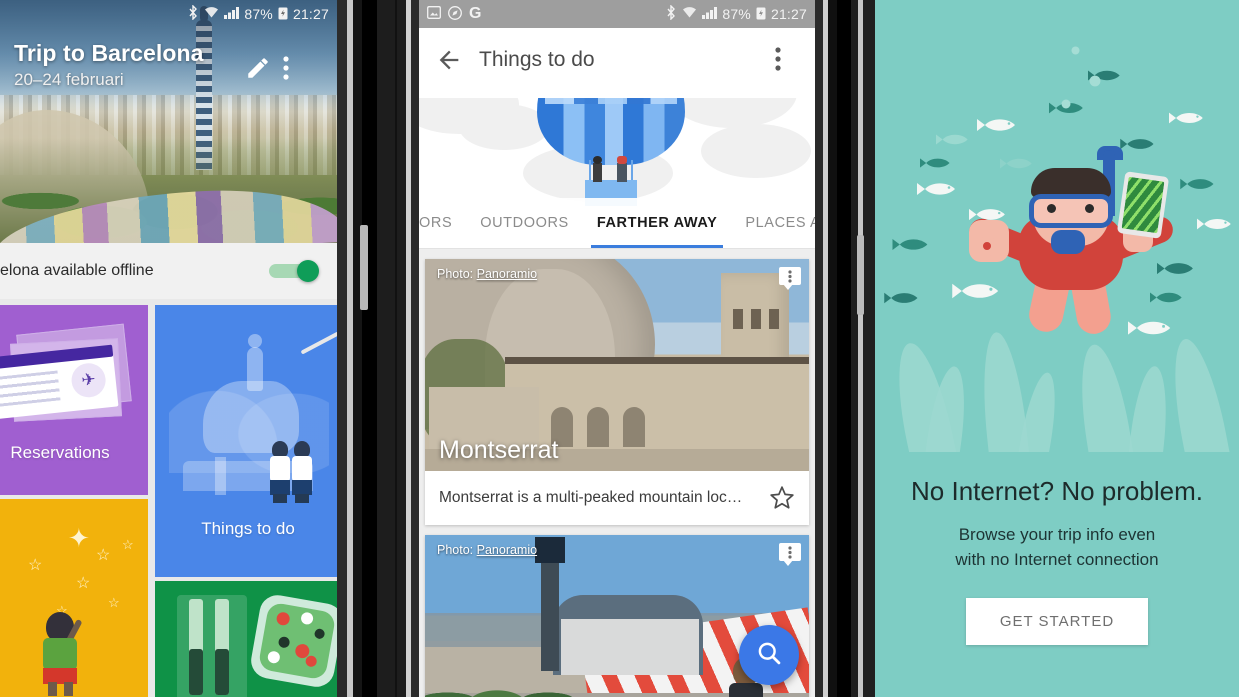 This screenshot has width=1239, height=697. What do you see at coordinates (499, 450) in the screenshot?
I see `place-name: Montserrat` at bounding box center [499, 450].